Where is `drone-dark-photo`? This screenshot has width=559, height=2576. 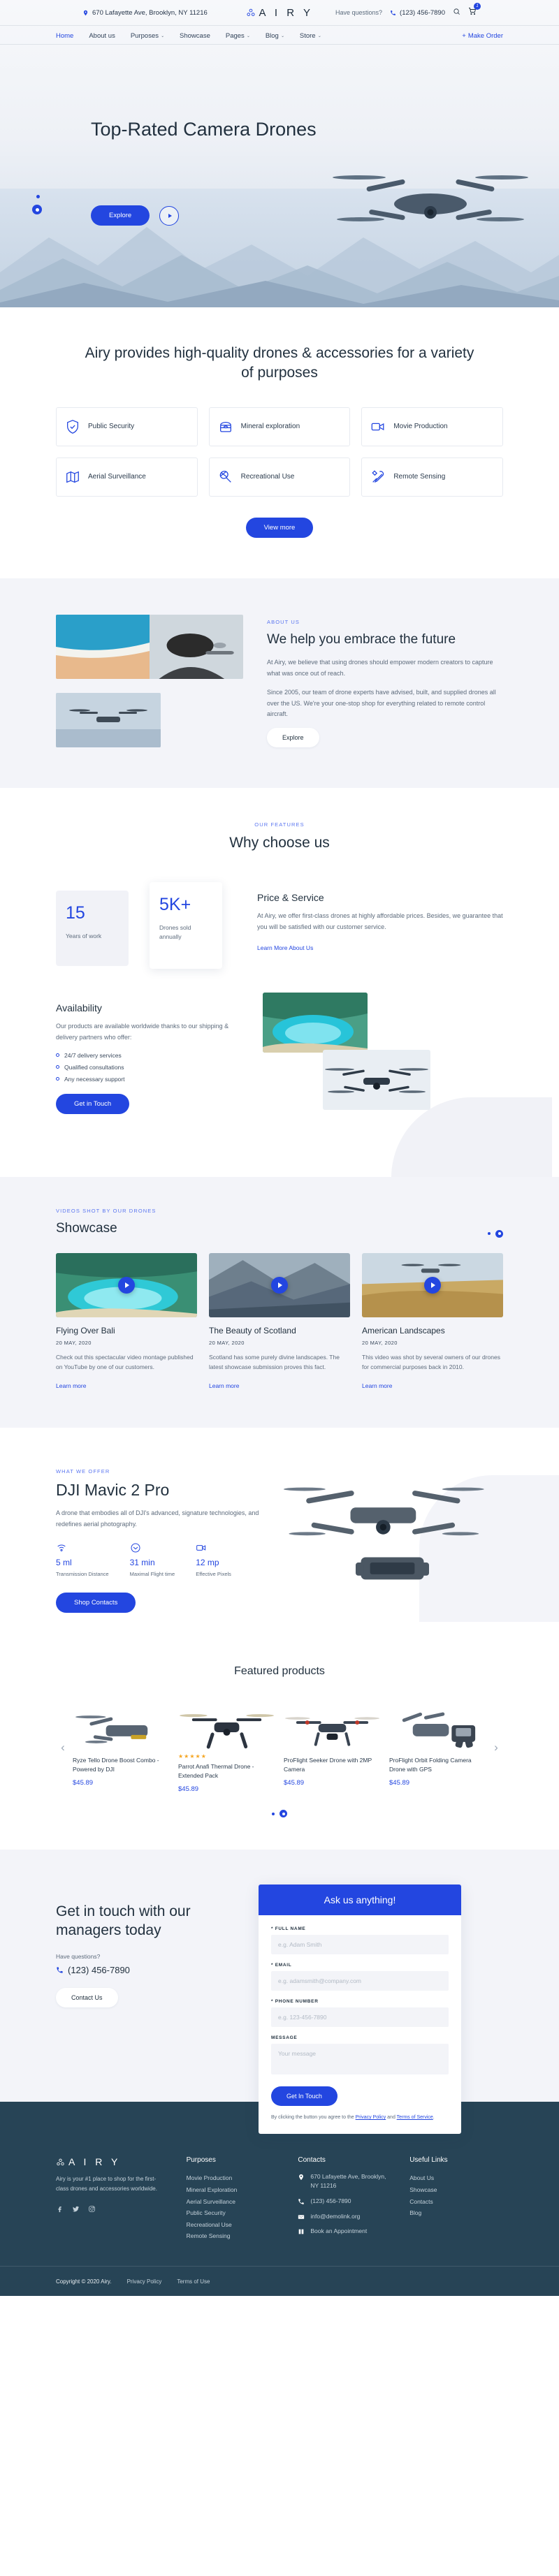 drone-dark-photo is located at coordinates (377, 1080).